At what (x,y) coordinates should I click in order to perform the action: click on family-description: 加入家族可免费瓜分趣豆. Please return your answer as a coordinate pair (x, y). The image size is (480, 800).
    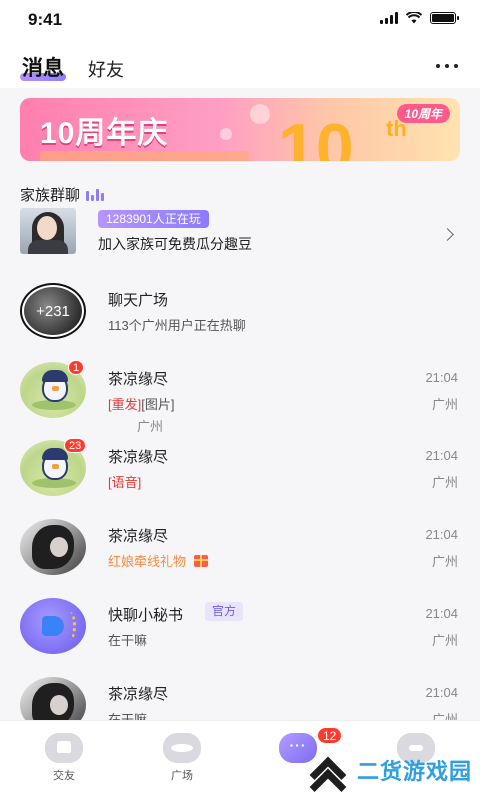
    Looking at the image, I should click on (175, 244).